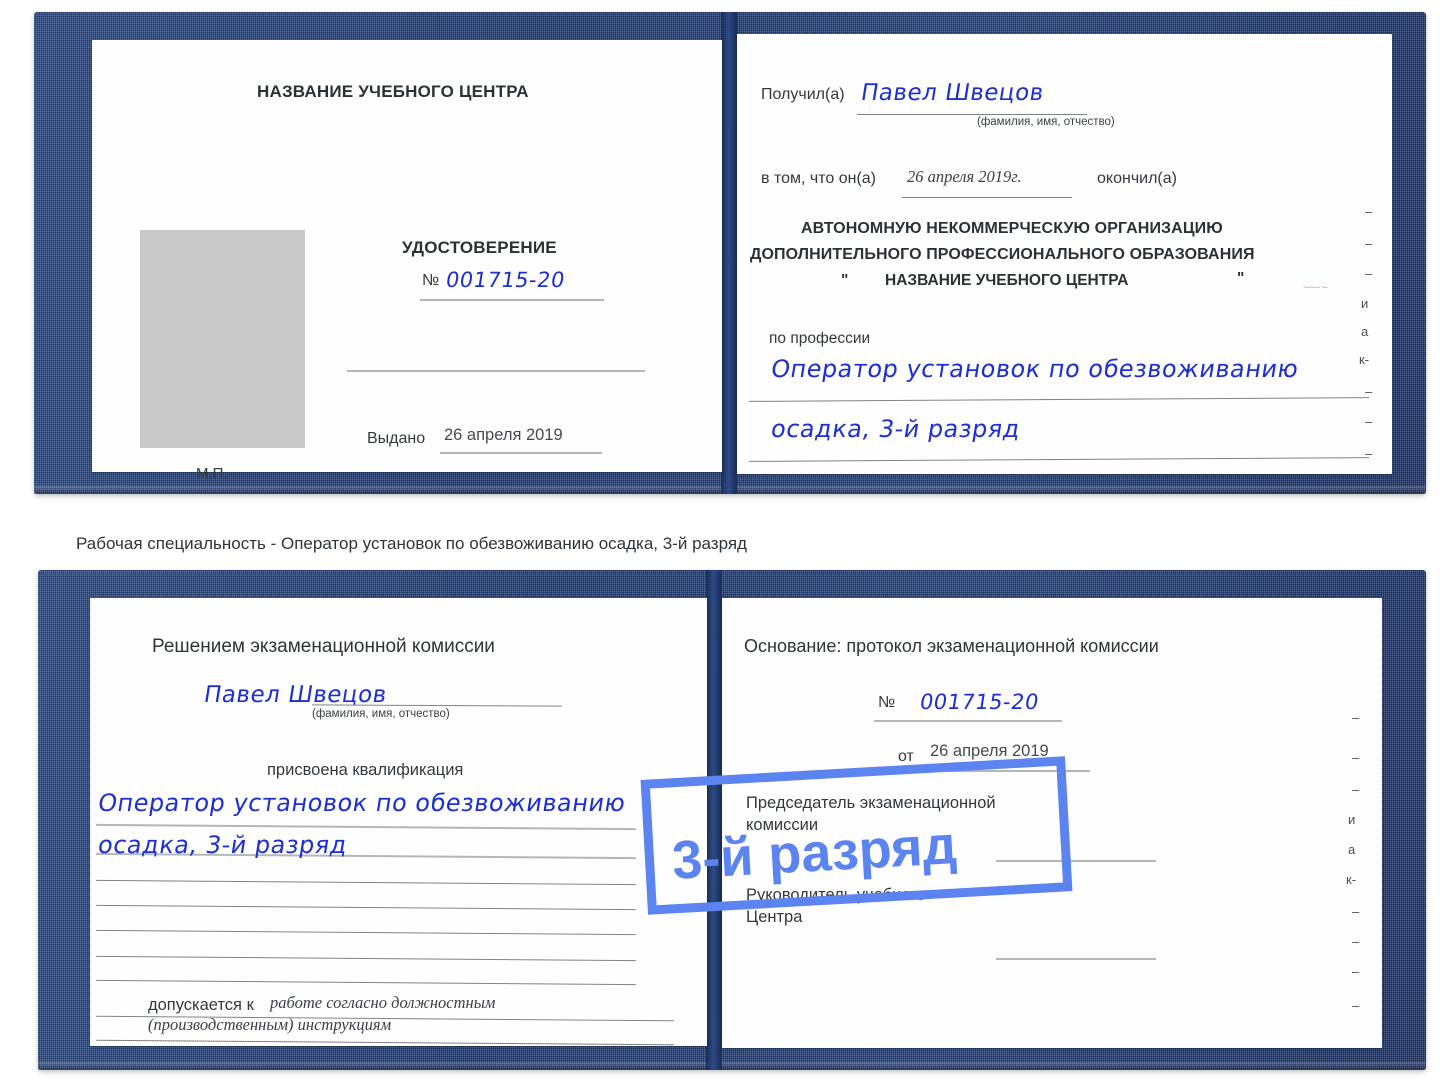  What do you see at coordinates (1035, 369) in the screenshot?
I see `profession-line-1: Оператор установок по обезвоживанию` at bounding box center [1035, 369].